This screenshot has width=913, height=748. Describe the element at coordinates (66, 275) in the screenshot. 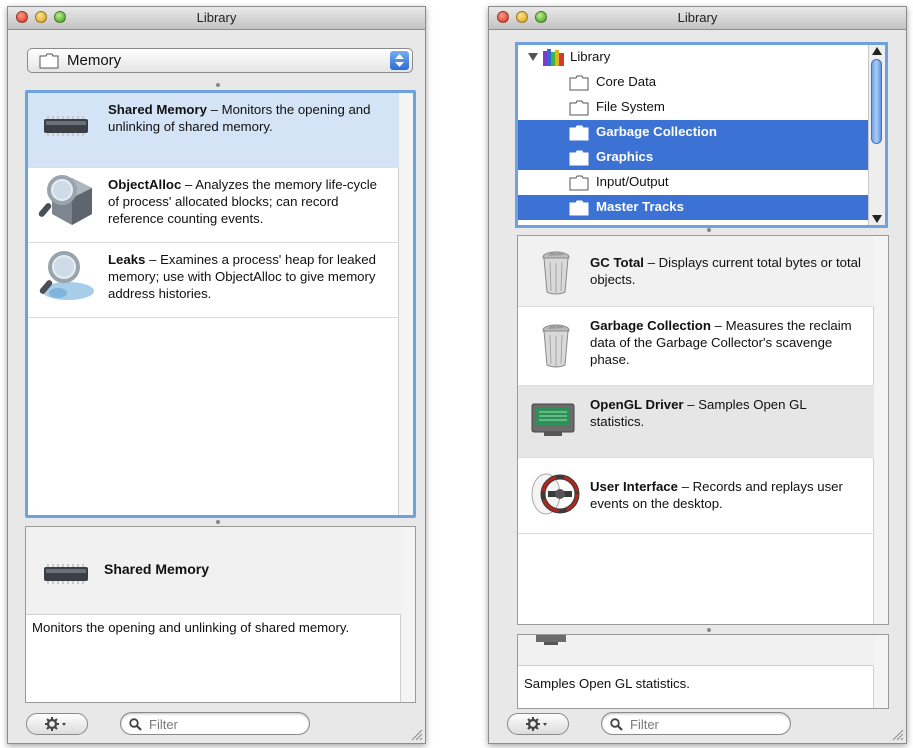

I see `magnifier-leak-icon` at that location.